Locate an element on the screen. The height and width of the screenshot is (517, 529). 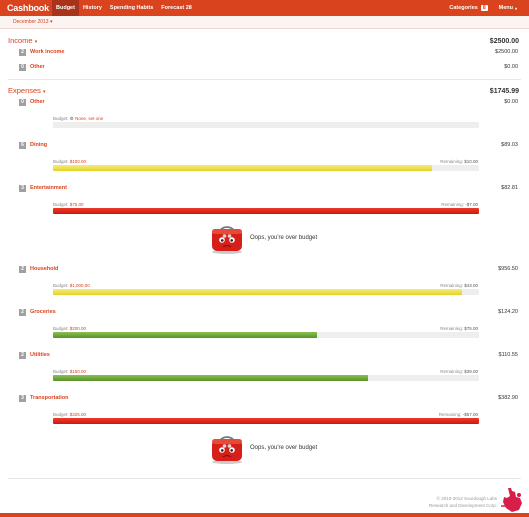
expense-row: 3 Transportation $382.90 is located at coordinates (264, 400).